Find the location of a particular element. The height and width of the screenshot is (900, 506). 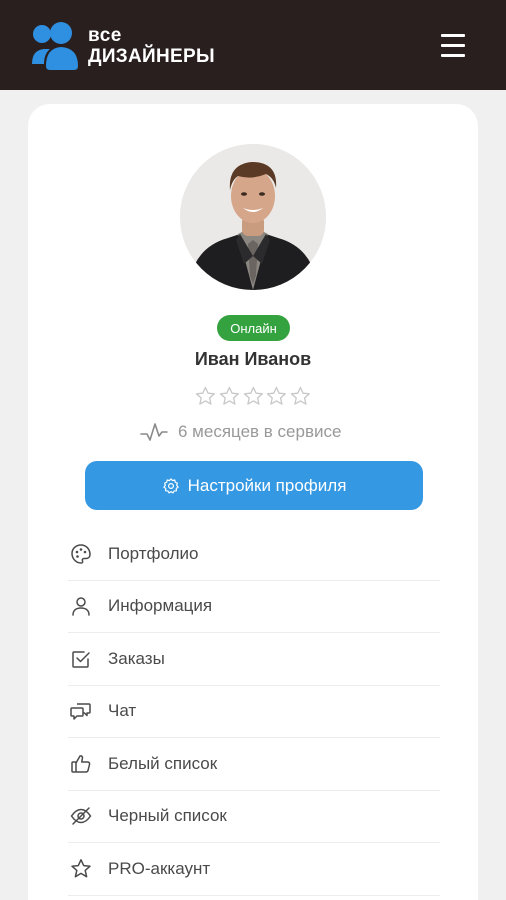

profile-settings-label: Настройки профиля is located at coordinates (267, 485).